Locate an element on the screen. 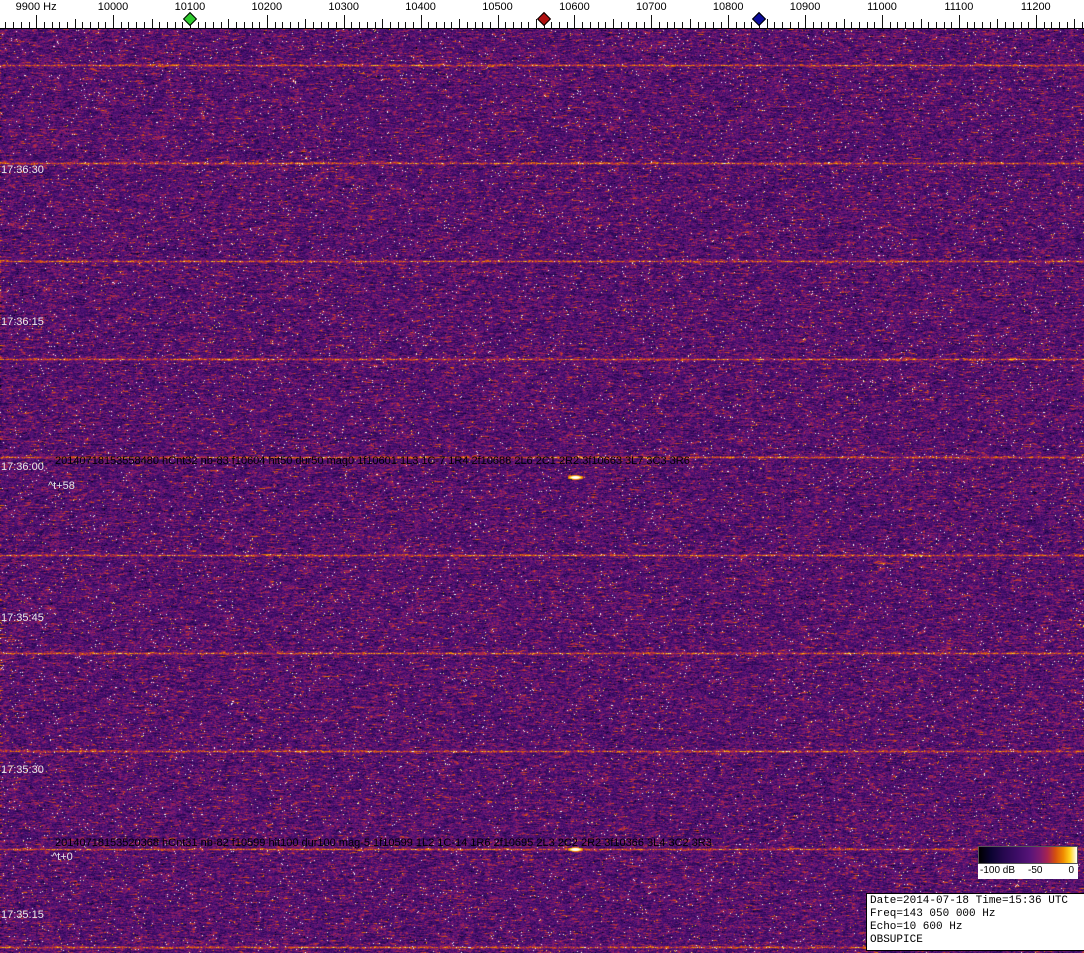 This screenshot has height=953, width=1084. marker-green-diamond-icon is located at coordinates (189, 19).